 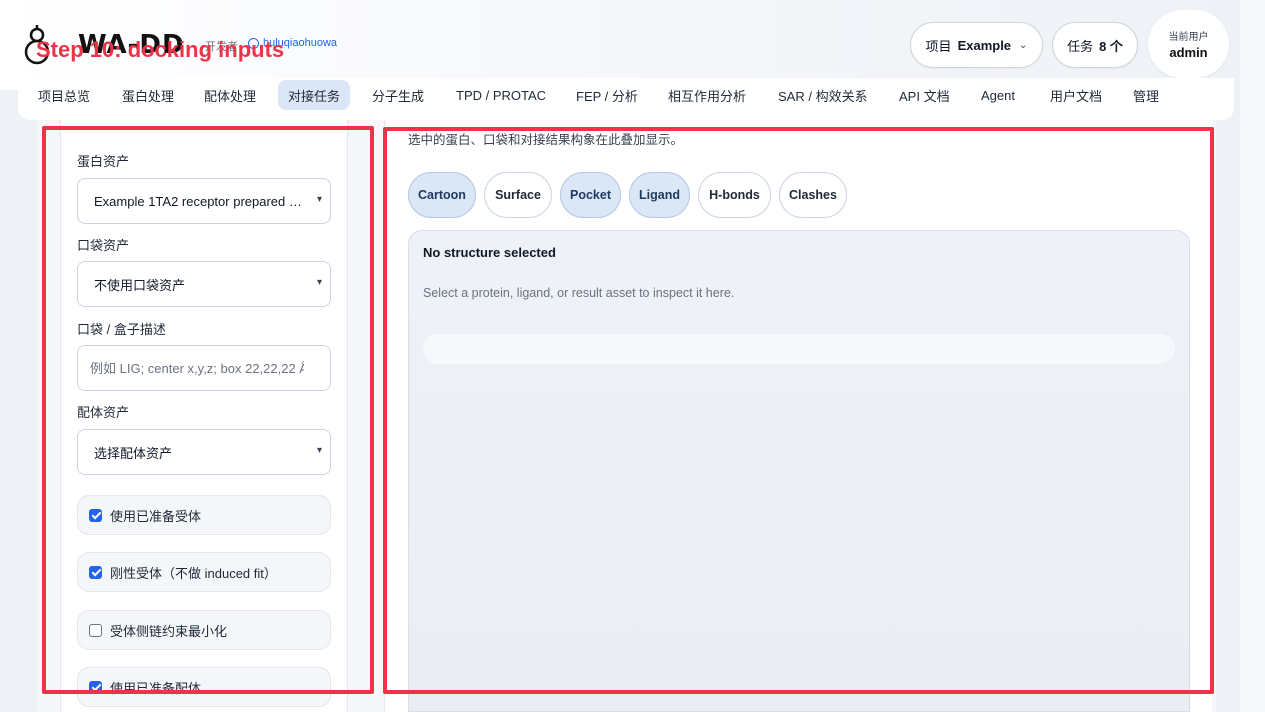 I want to click on nav-item-interaction: 相互作用分析, so click(x=707, y=95).